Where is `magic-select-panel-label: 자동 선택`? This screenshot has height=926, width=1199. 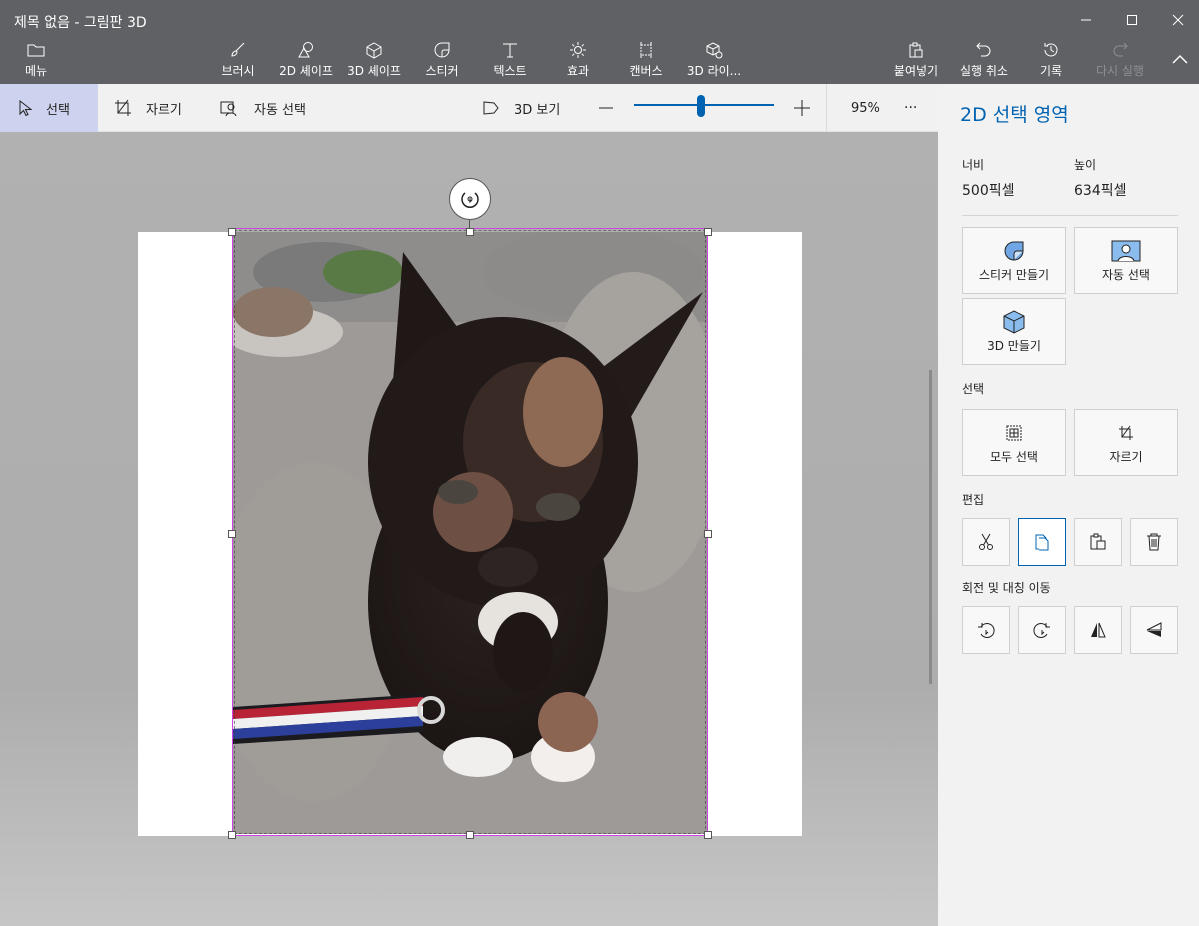 magic-select-panel-label: 자동 선택 is located at coordinates (1126, 275).